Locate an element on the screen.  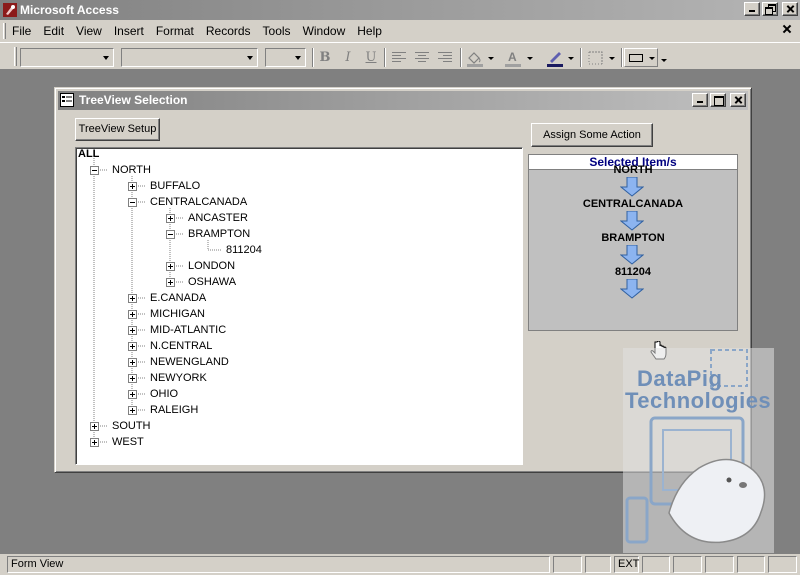
access-key-icon is located at coordinates (10, 10).